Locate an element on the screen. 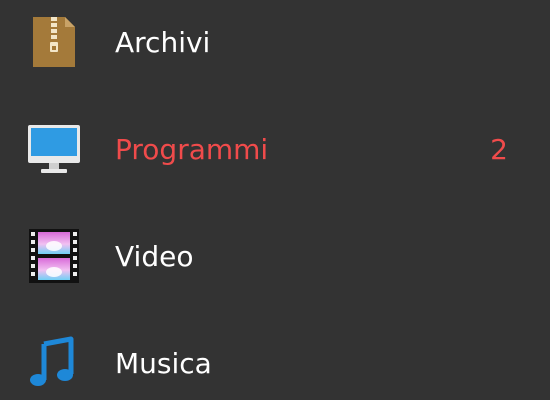 The image size is (550, 400). category-label-archivi: Archivi is located at coordinates (163, 42).